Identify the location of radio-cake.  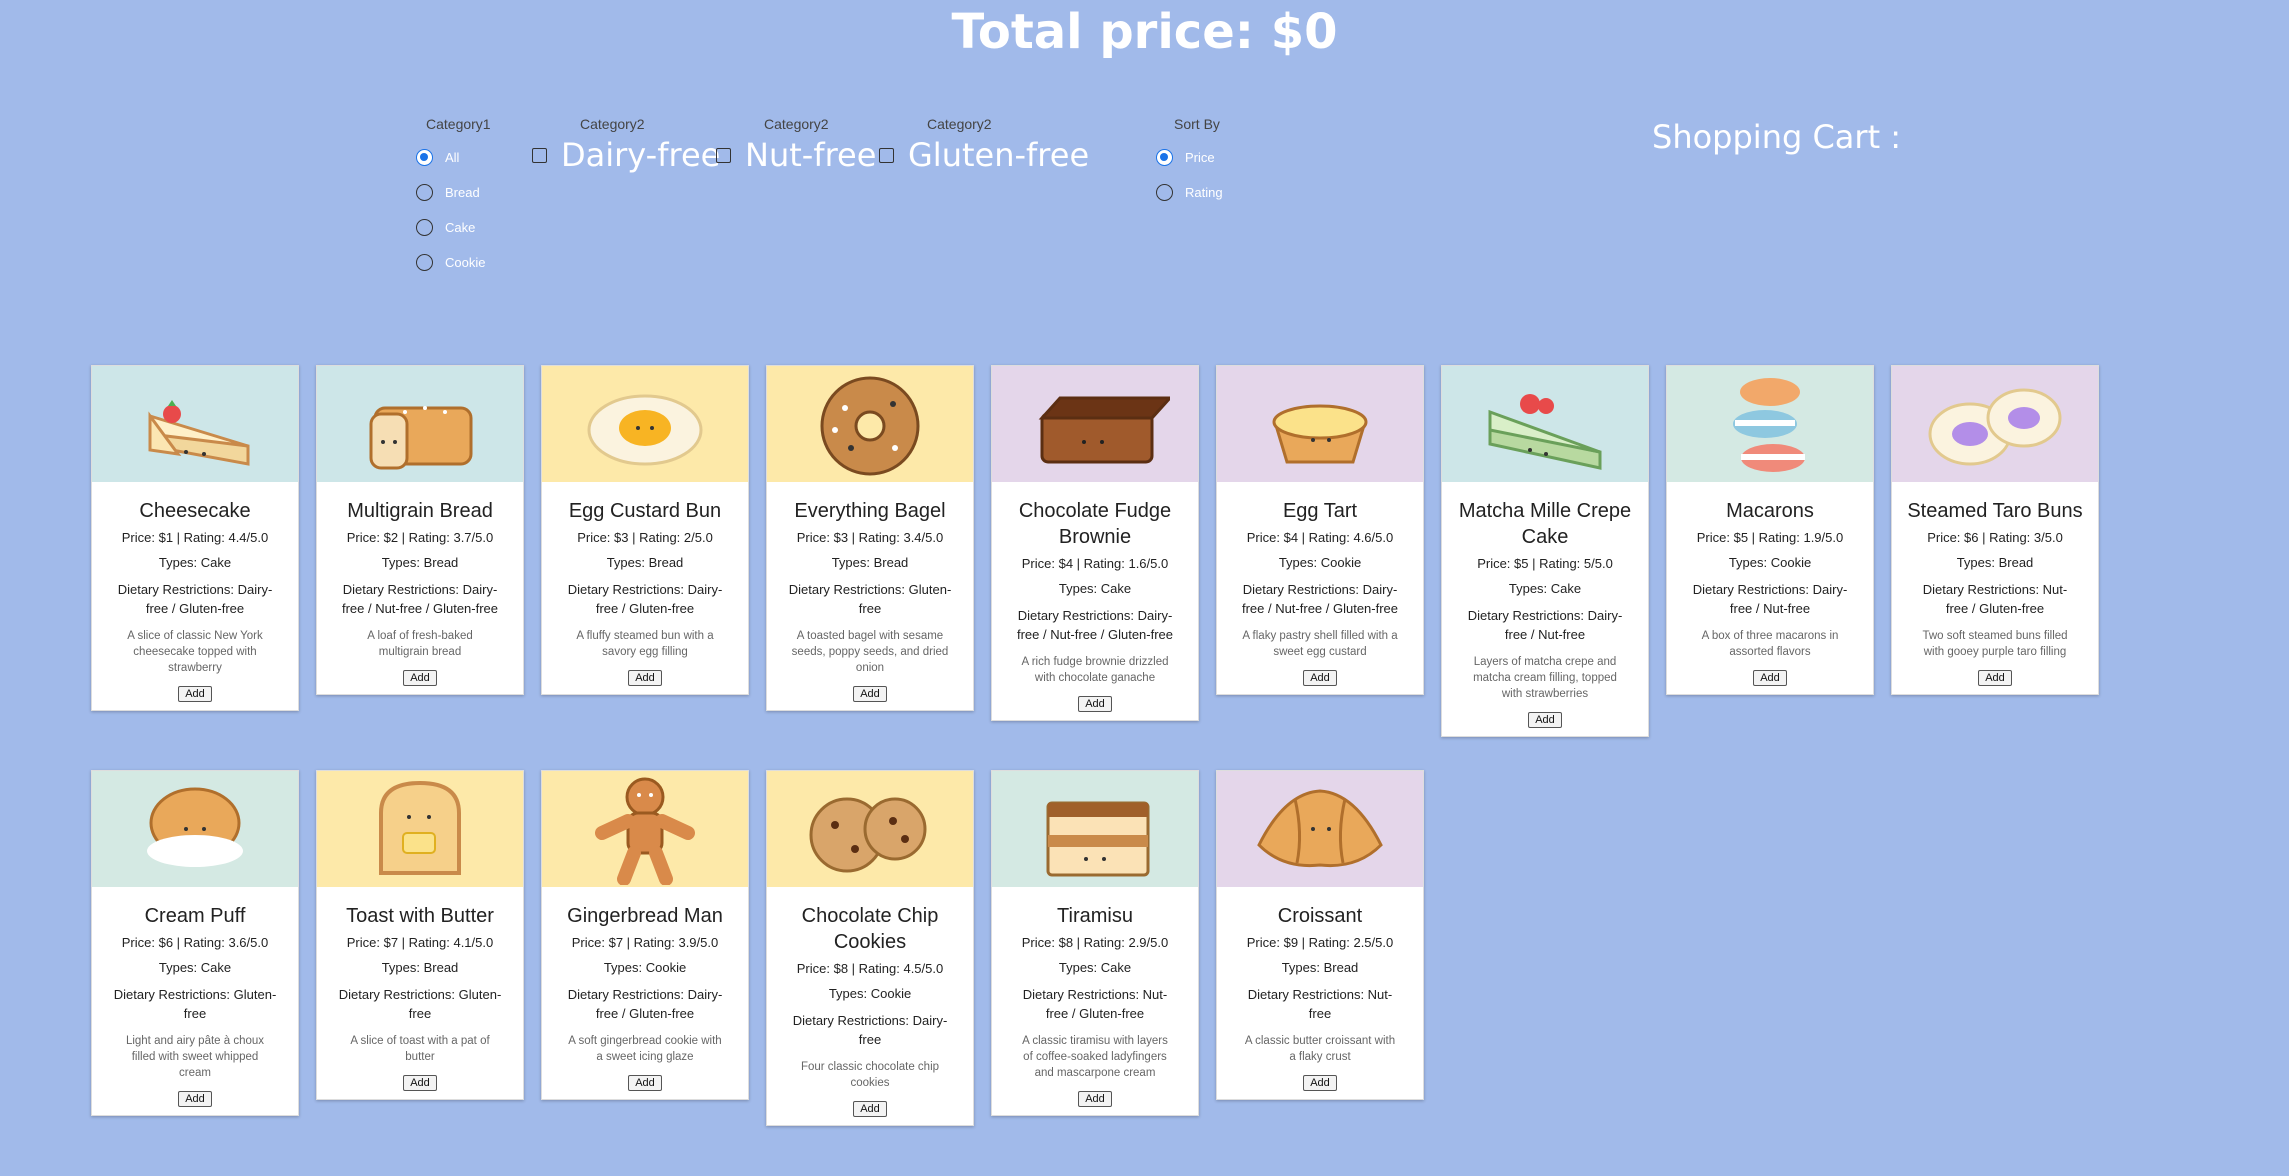
(424, 227).